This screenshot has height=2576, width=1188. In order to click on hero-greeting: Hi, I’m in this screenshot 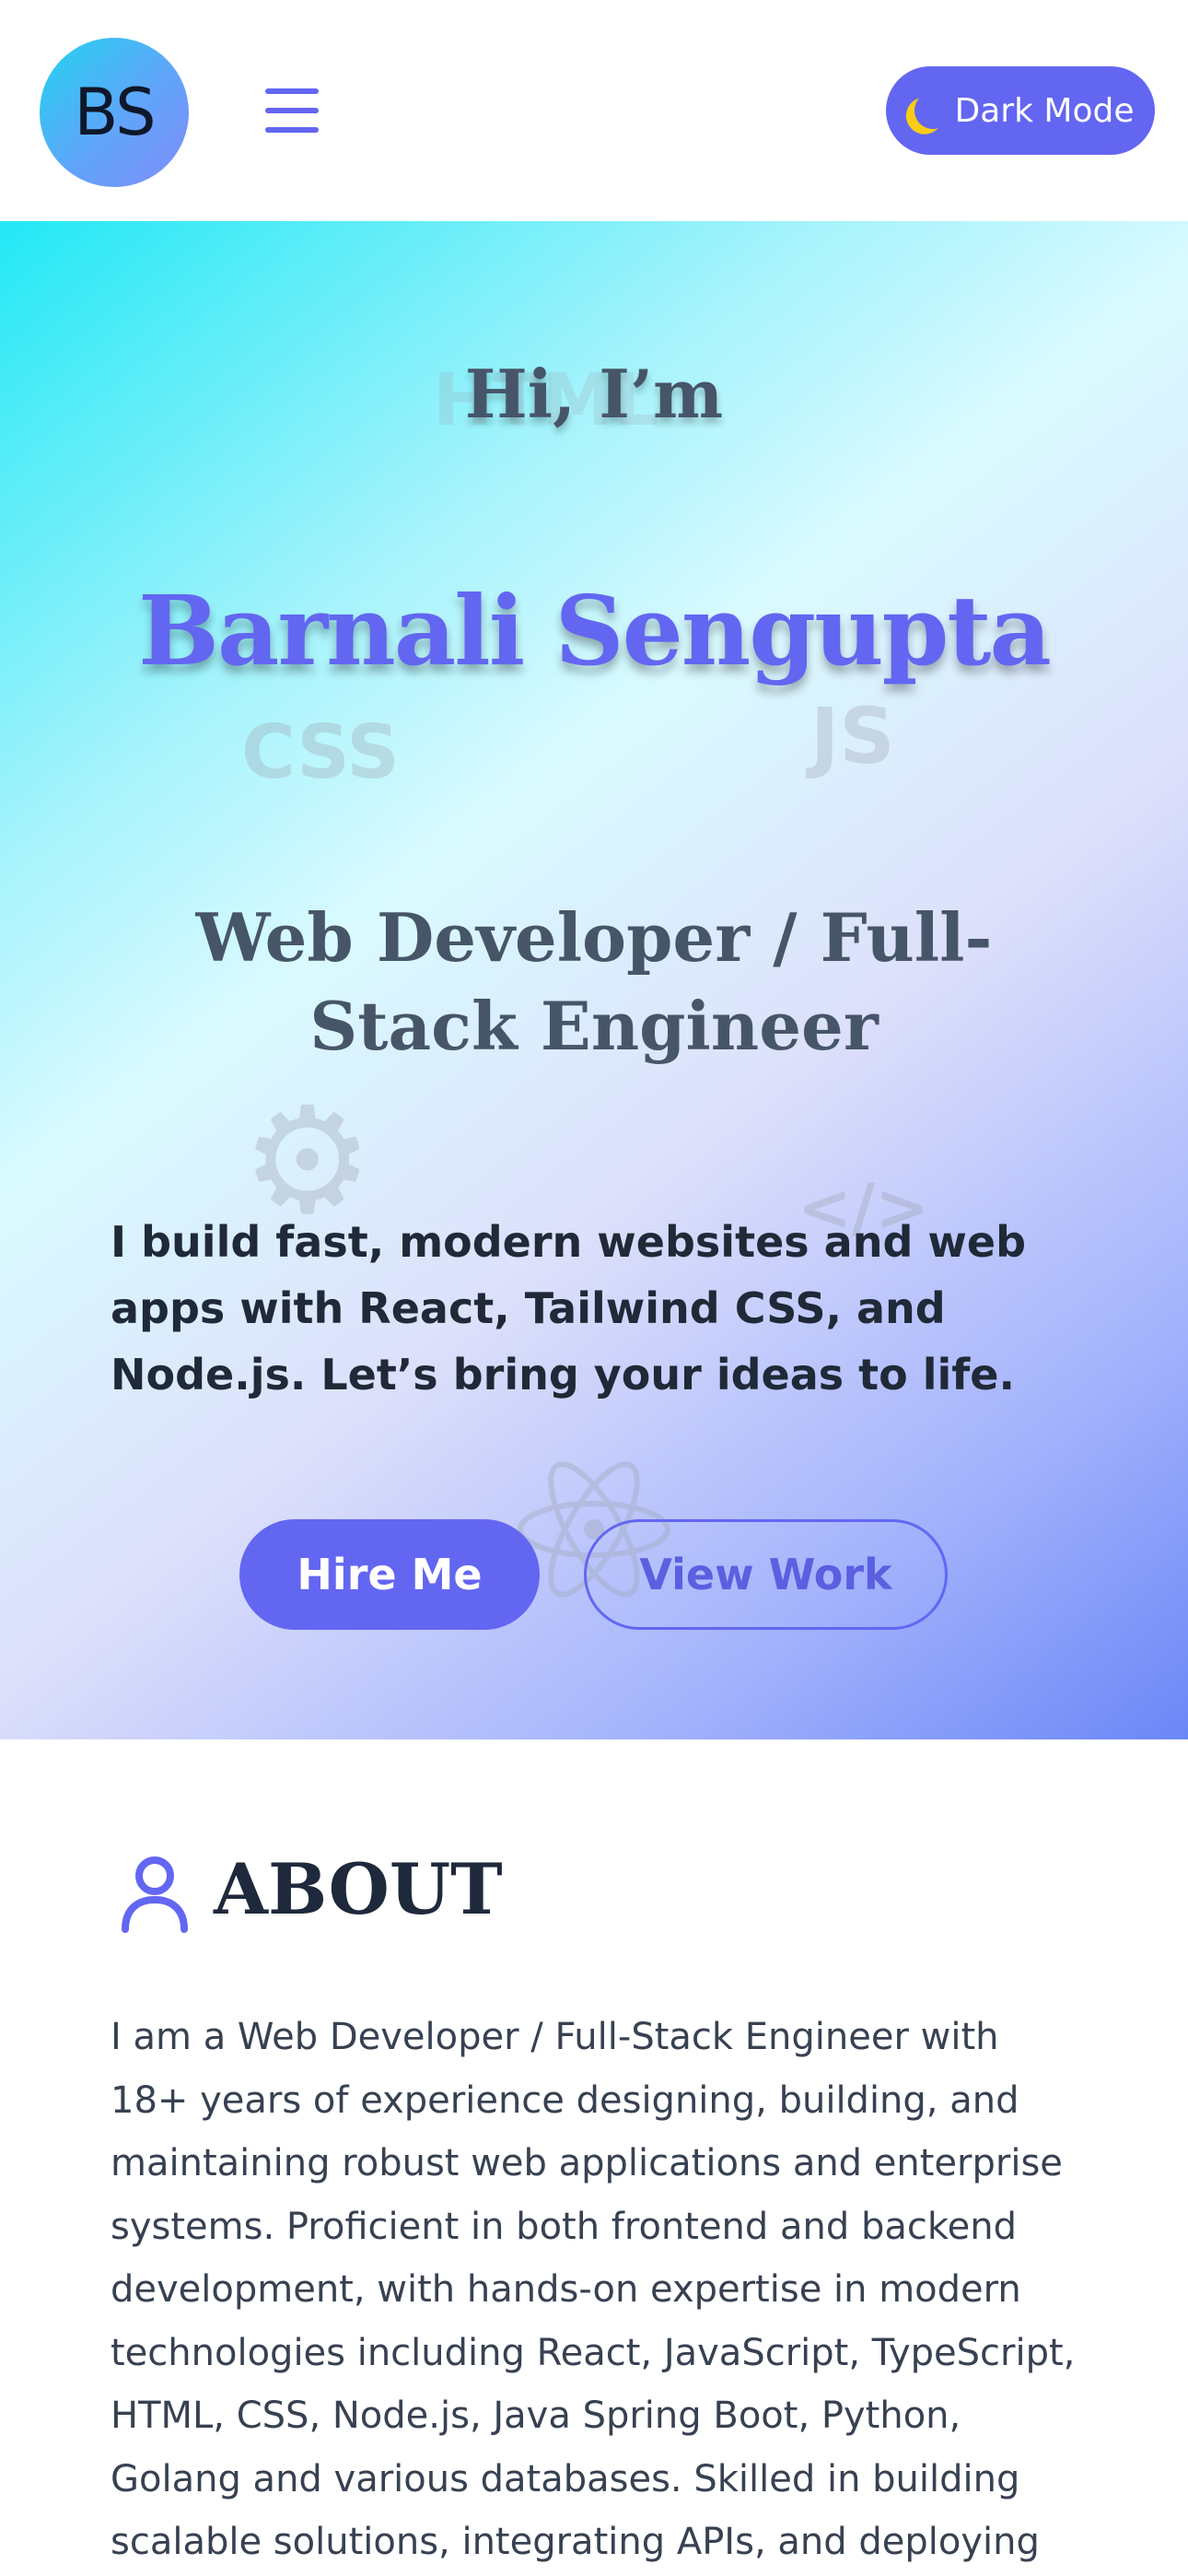, I will do `click(594, 394)`.